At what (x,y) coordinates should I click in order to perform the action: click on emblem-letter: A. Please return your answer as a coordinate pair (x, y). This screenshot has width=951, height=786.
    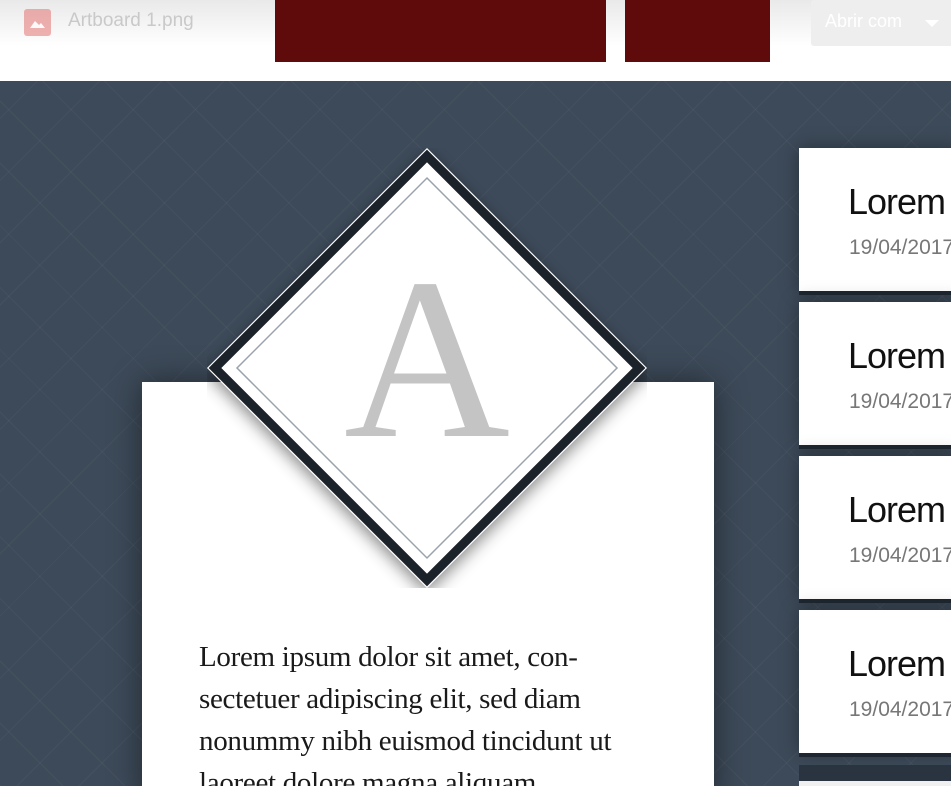
    Looking at the image, I should click on (427, 358).